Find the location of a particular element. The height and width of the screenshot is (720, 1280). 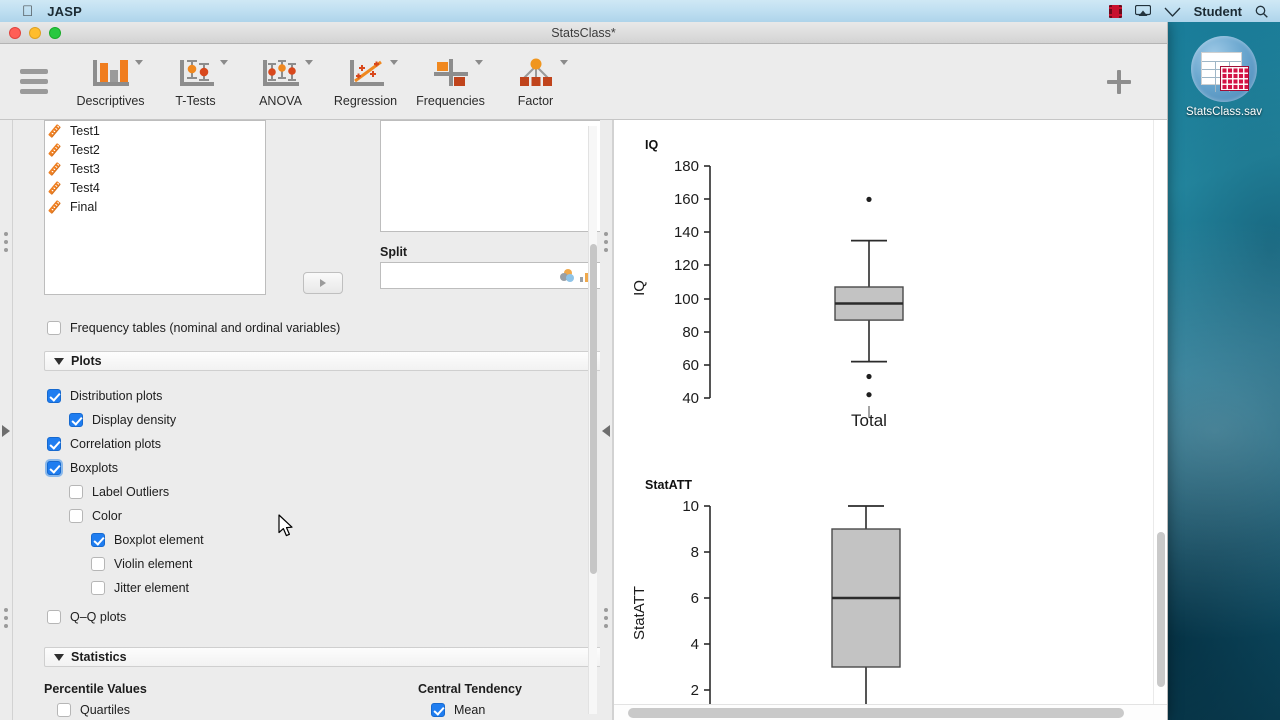

ribbon-button-frequencies: Frequencies is located at coordinates (450, 82).